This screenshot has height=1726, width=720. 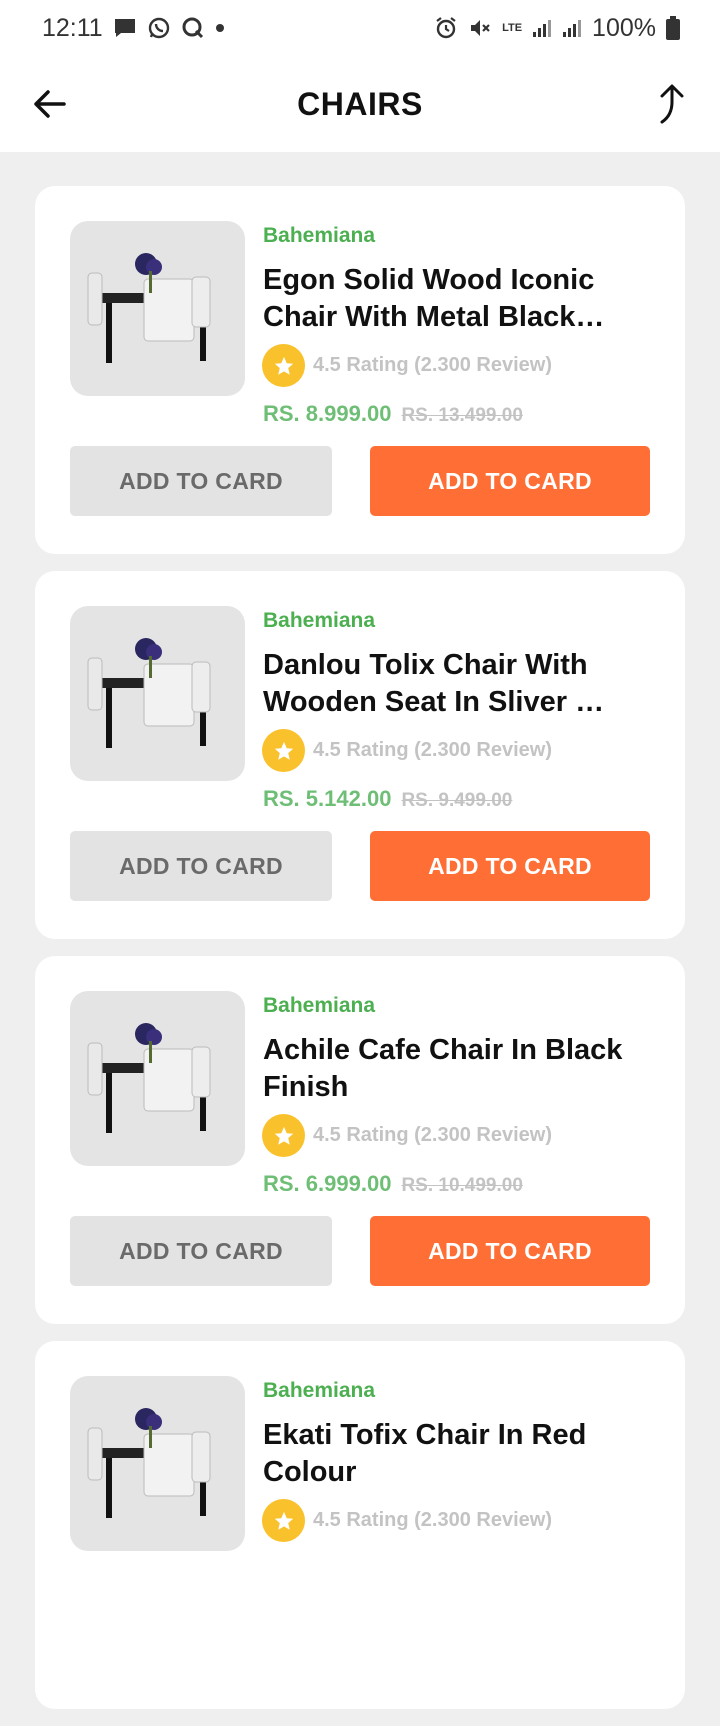 What do you see at coordinates (458, 1454) in the screenshot?
I see `product-name: Ekati Tofix Chair In Red Colour` at bounding box center [458, 1454].